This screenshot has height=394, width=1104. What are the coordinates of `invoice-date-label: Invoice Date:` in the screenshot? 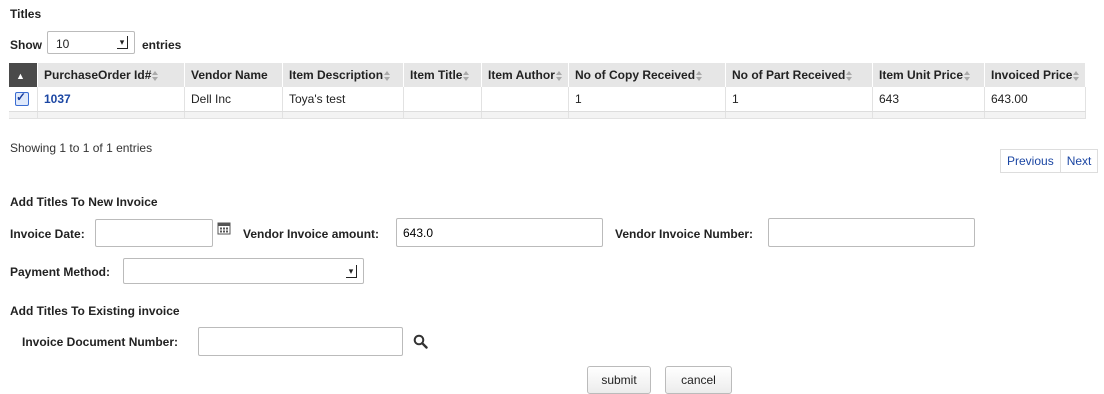 It's located at (47, 234).